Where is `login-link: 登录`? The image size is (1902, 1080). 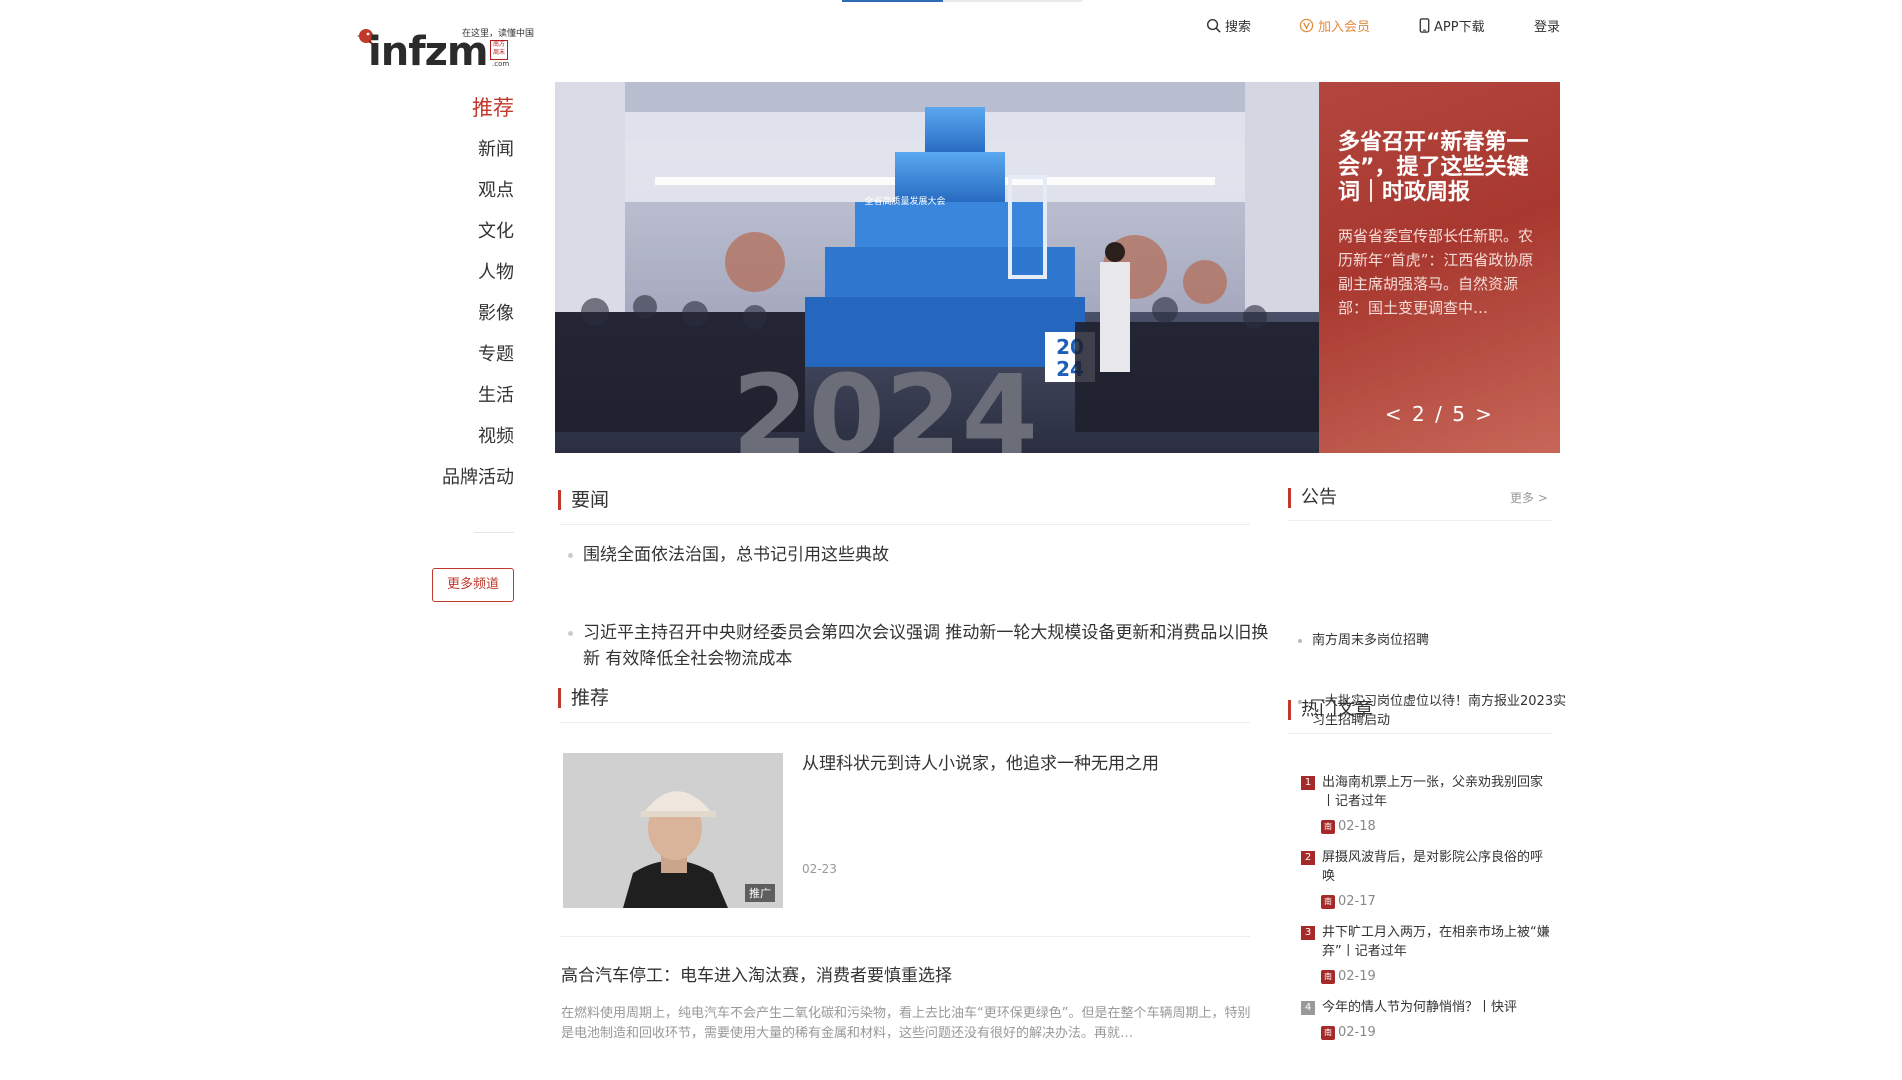
login-link: 登录 is located at coordinates (1547, 25).